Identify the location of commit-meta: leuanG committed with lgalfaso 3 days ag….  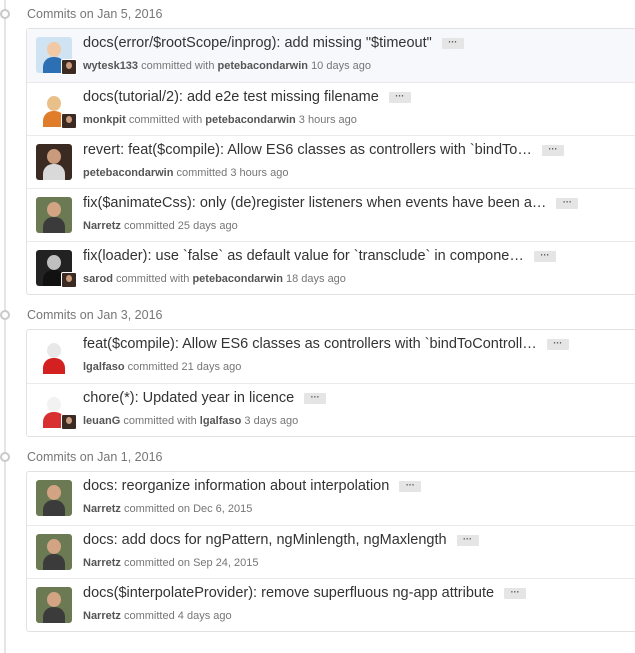
(190, 421).